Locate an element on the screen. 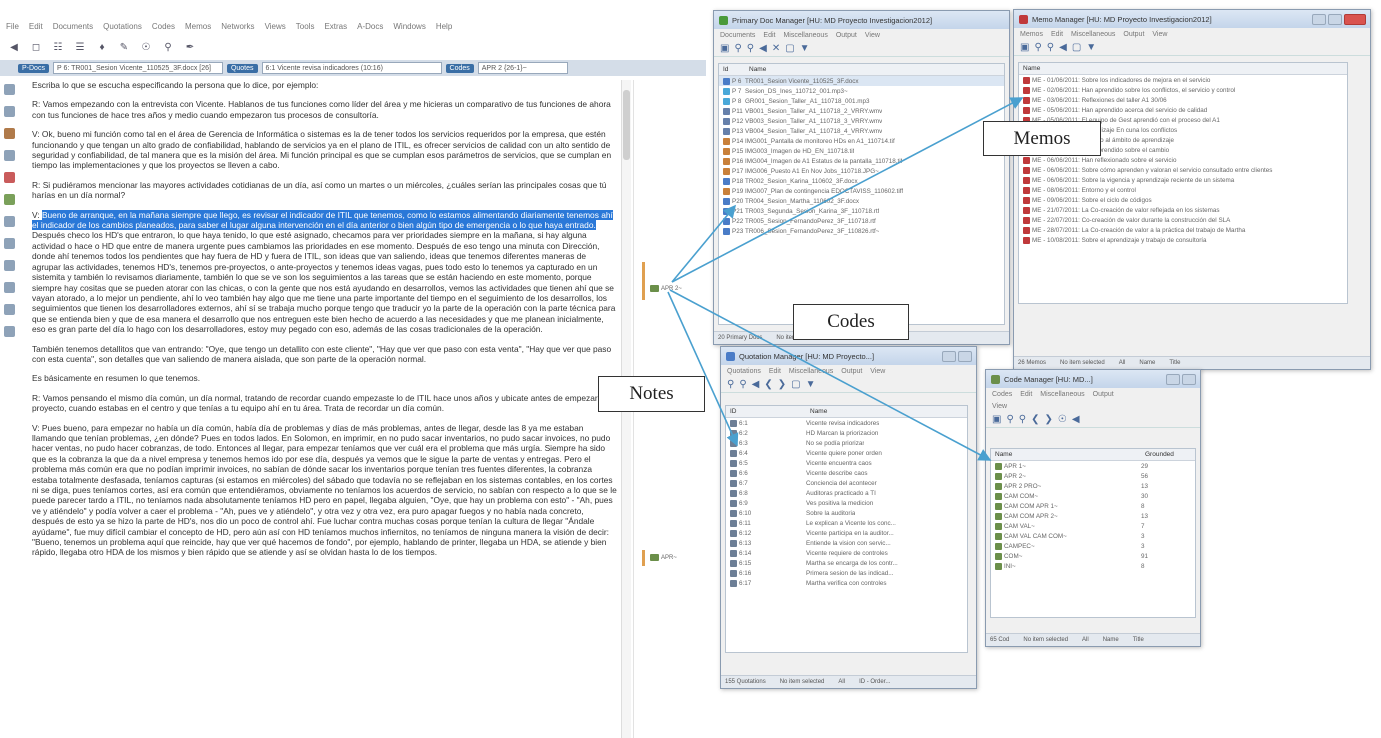 This screenshot has width=1381, height=738. delete-icon: ✕ is located at coordinates (776, 48).